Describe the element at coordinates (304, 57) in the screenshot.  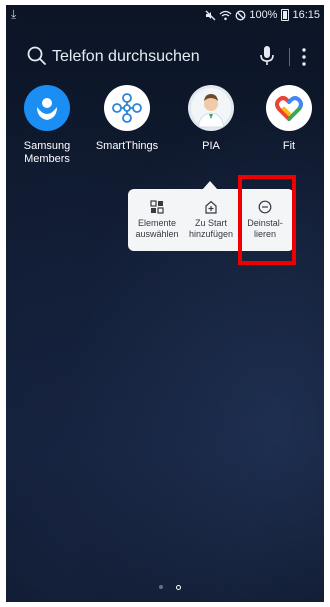
I see `more-options-icon` at that location.